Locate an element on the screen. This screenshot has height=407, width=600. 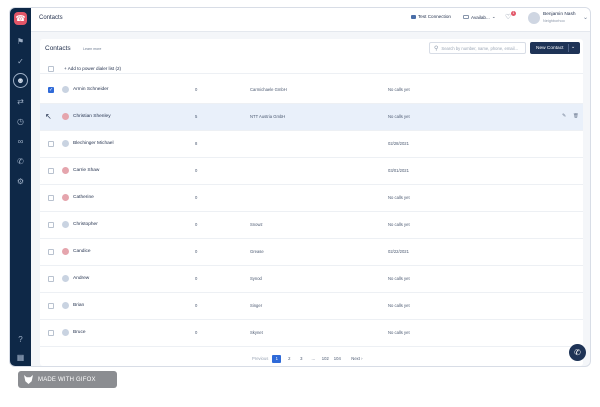
voicemail-icon: ∞ is located at coordinates (20, 141).